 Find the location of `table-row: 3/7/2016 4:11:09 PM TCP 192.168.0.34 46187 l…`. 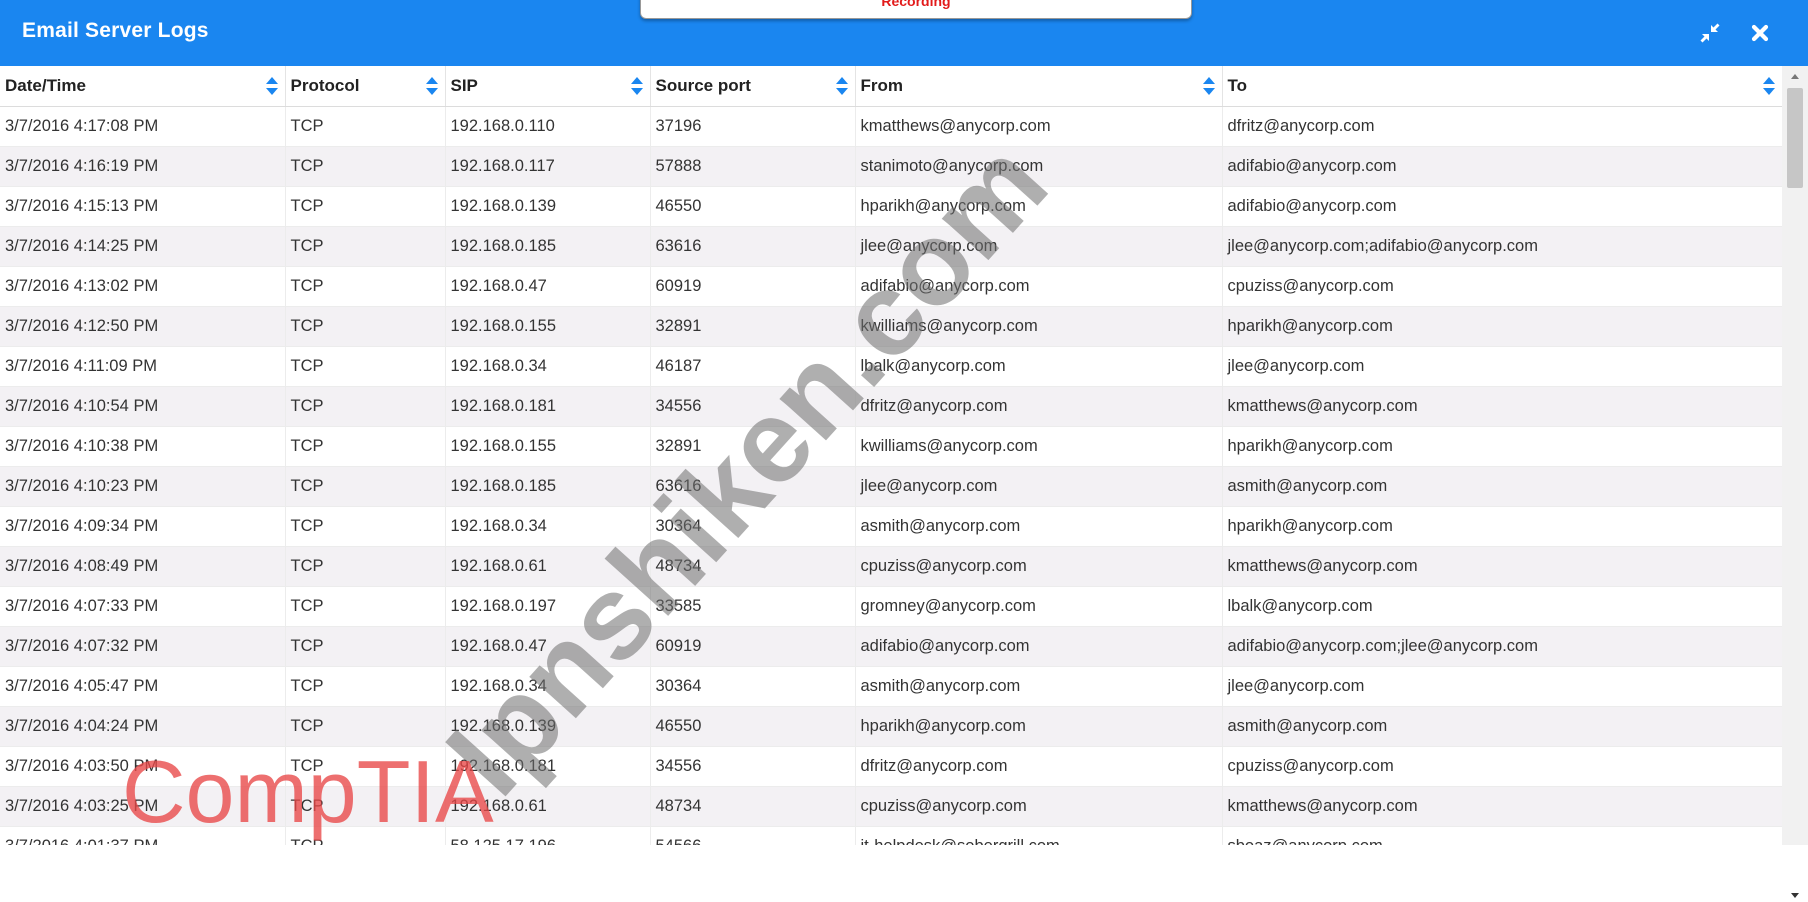

table-row: 3/7/2016 4:11:09 PM TCP 192.168.0.34 46187 l… is located at coordinates (891, 366).